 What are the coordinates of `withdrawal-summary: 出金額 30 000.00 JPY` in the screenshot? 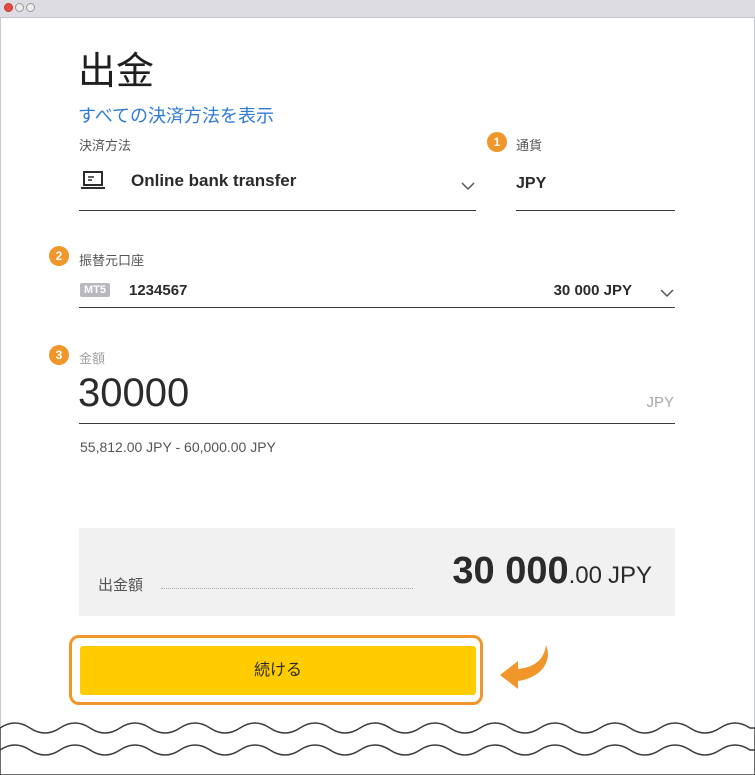 It's located at (377, 572).